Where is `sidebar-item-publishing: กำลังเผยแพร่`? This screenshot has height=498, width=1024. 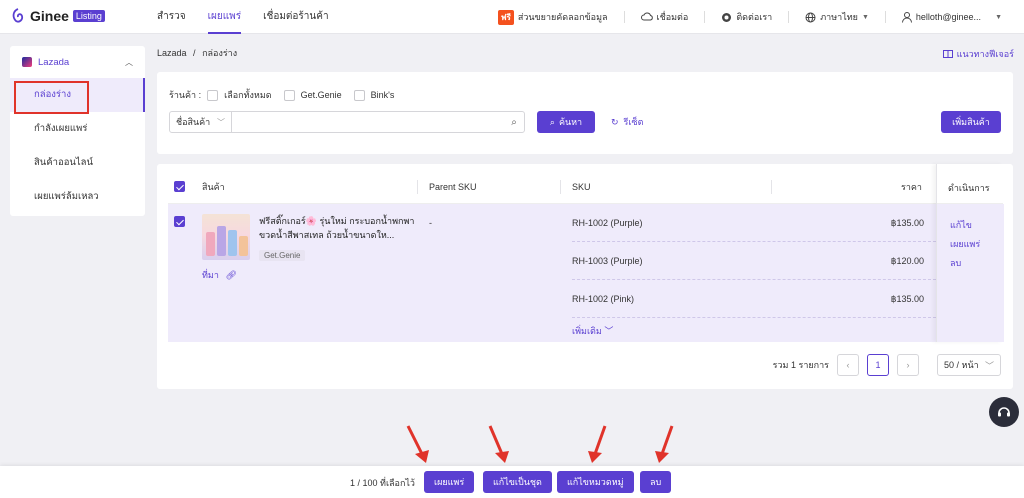 sidebar-item-publishing: กำลังเผยแพร่ is located at coordinates (77, 129).